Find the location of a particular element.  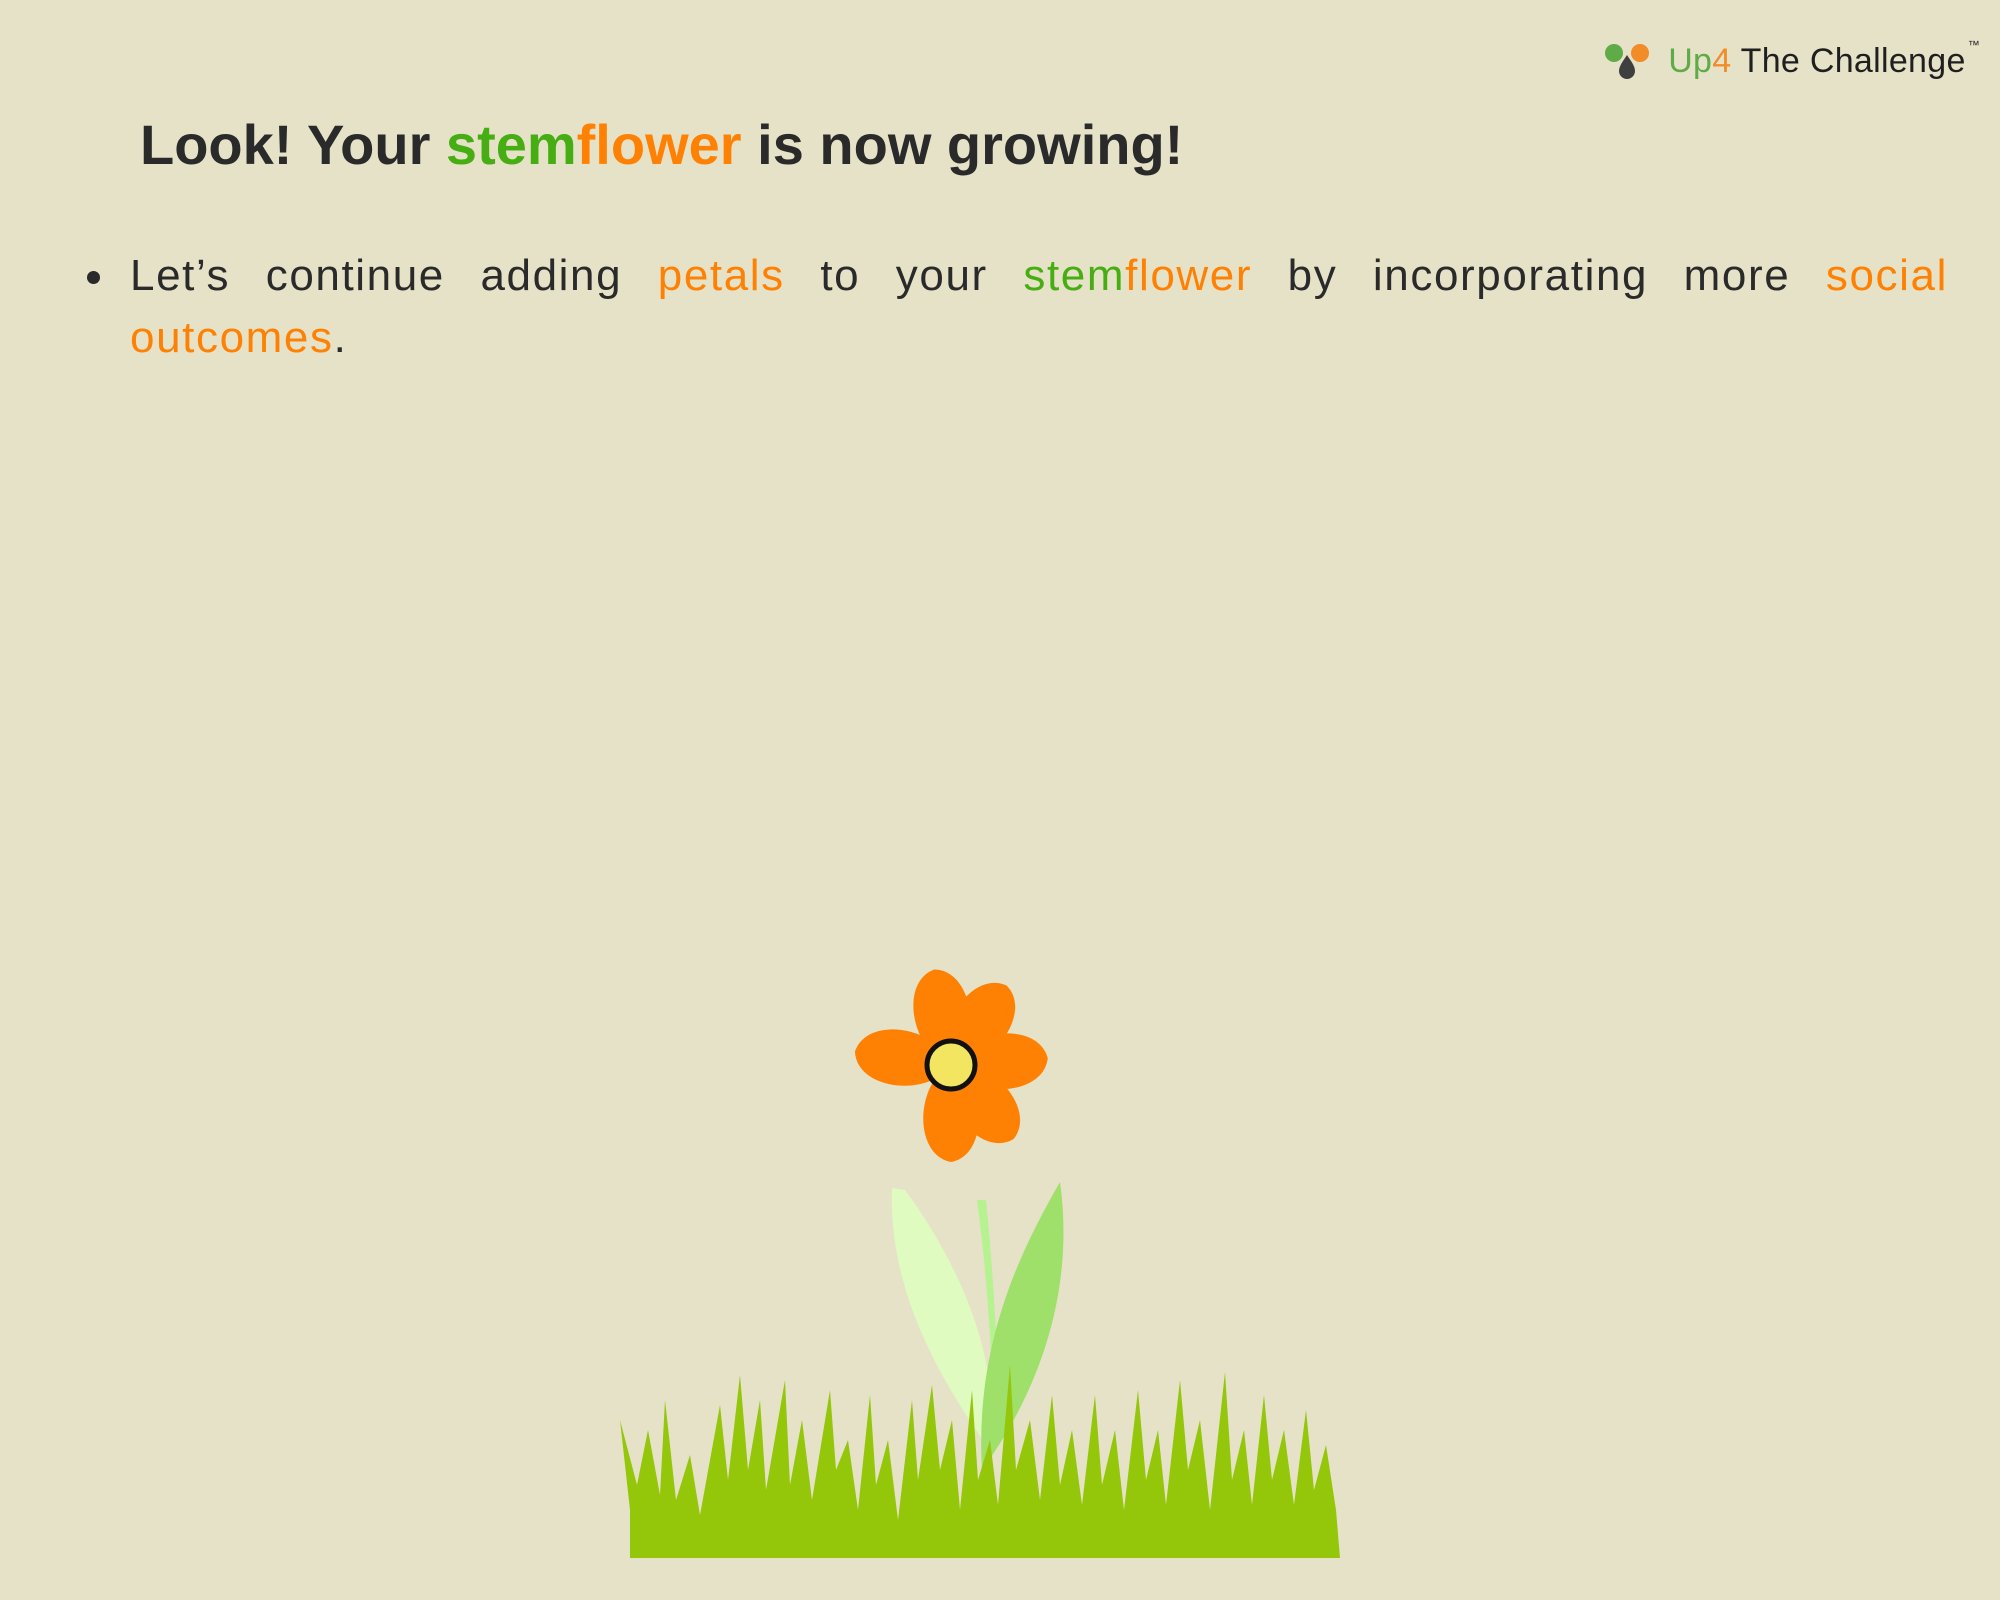

petals-highlight: petals is located at coordinates (721, 275).